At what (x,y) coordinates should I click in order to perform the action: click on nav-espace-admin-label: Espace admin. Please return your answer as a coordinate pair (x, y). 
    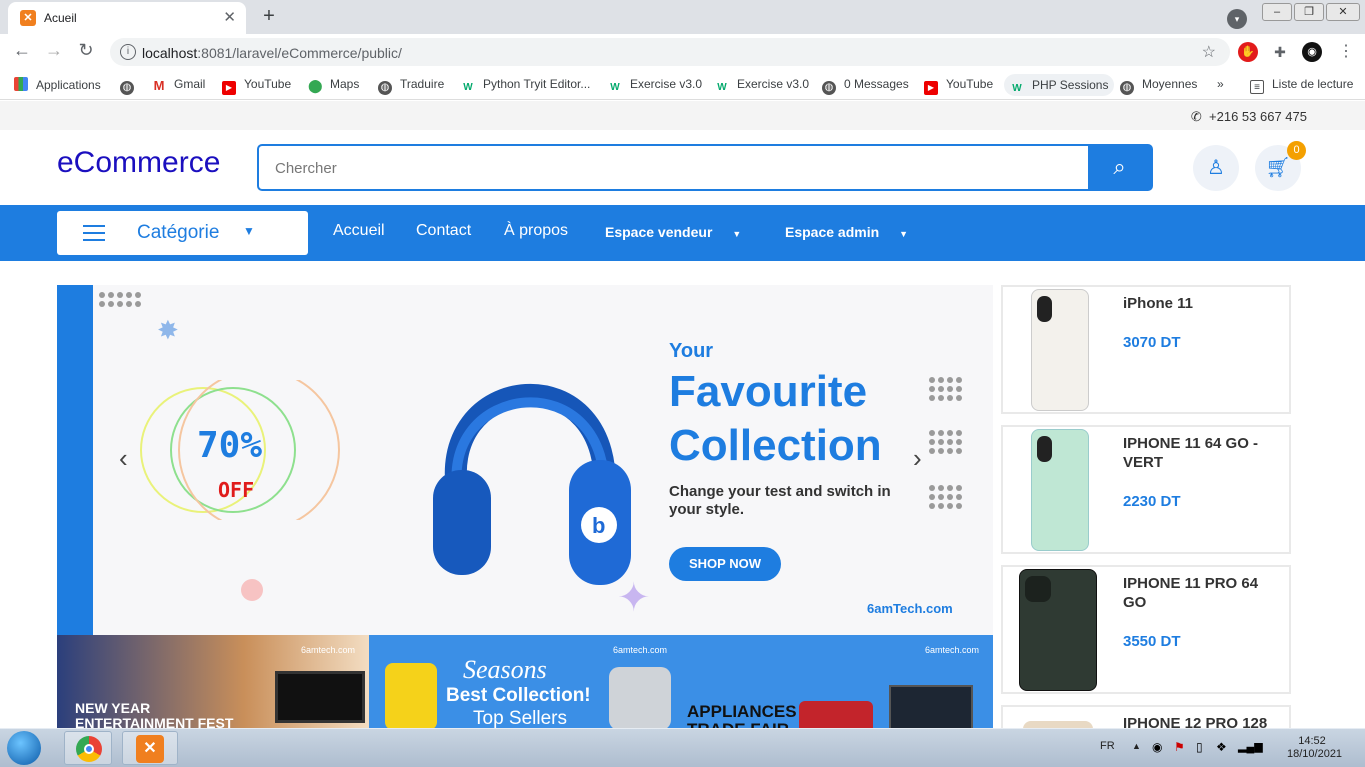
    Looking at the image, I should click on (832, 232).